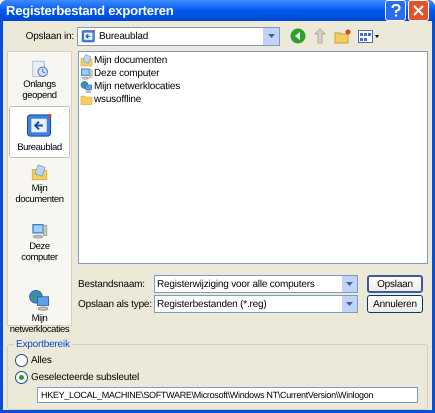 This screenshot has width=435, height=413. Describe the element at coordinates (298, 36) in the screenshot. I see `back-icon` at that location.